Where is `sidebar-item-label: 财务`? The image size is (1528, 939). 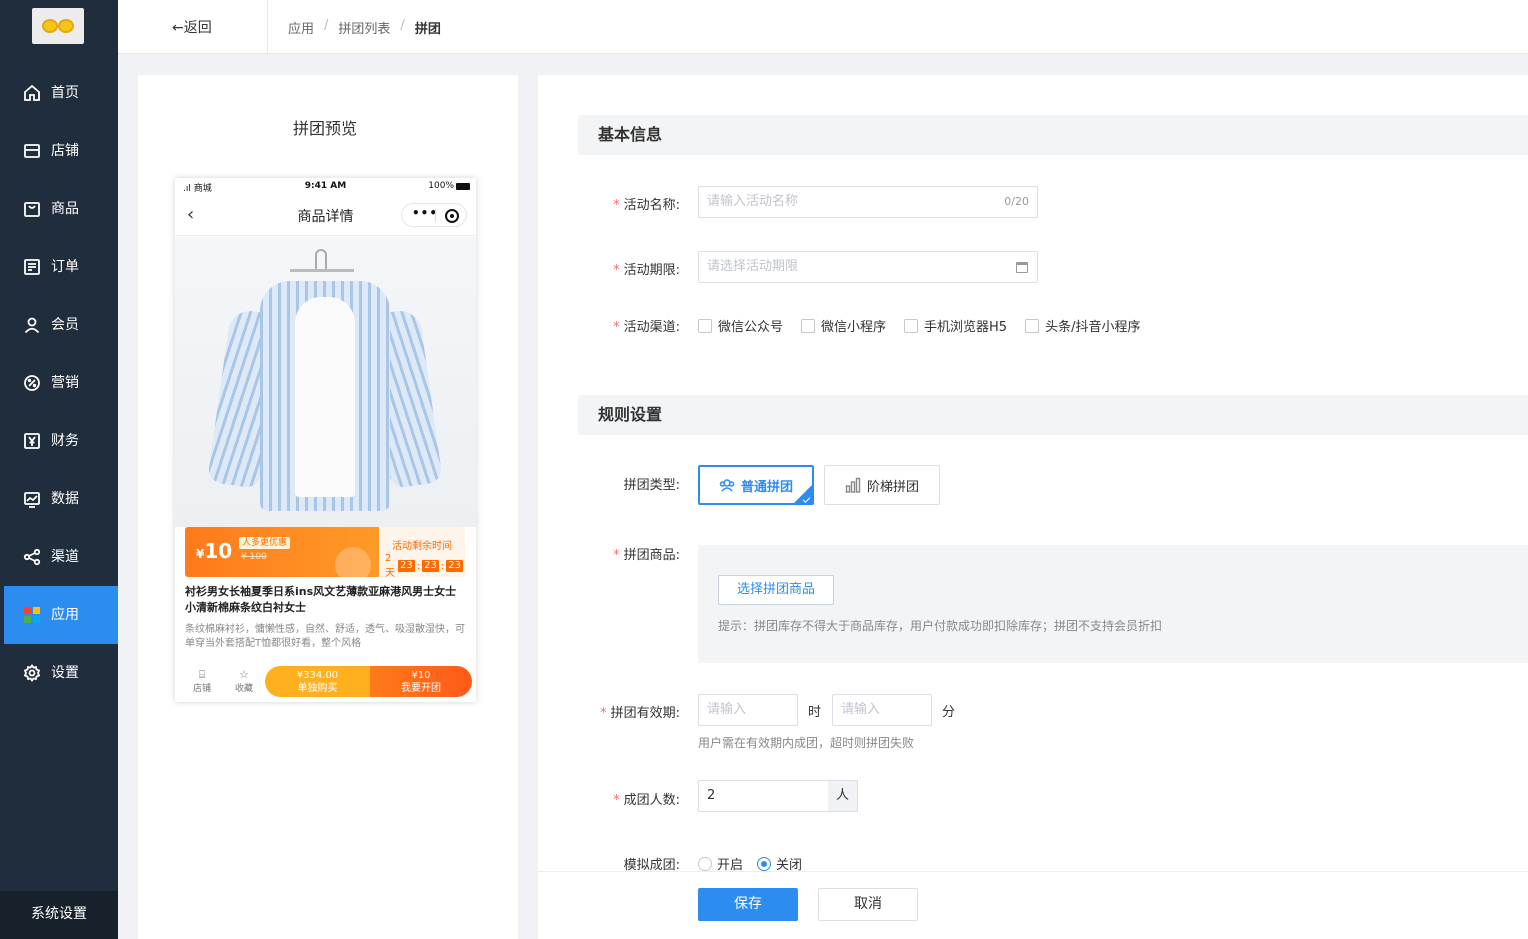
sidebar-item-label: 财务 is located at coordinates (65, 441).